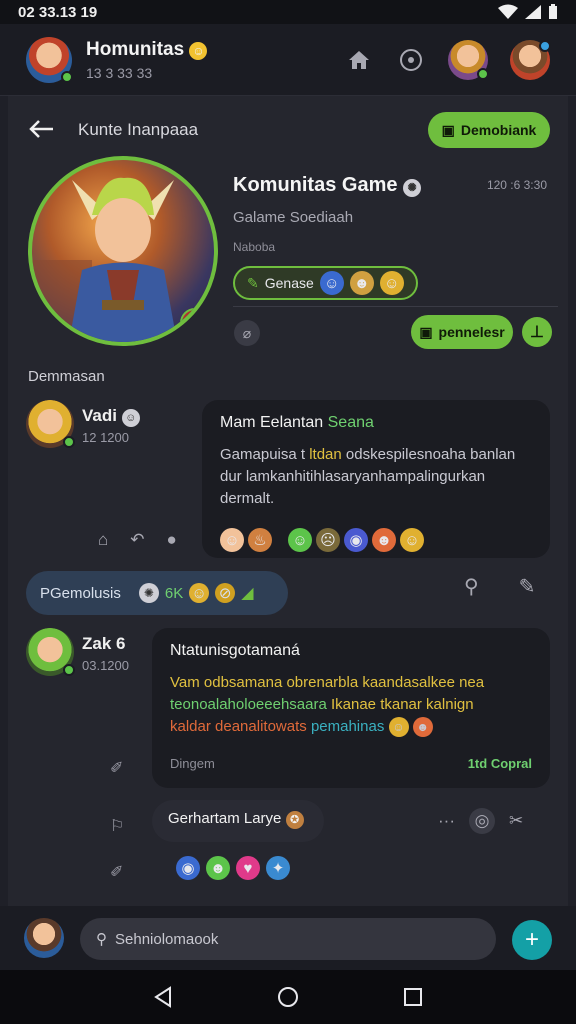  Describe the element at coordinates (293, 217) in the screenshot. I see `community-subtitle: Galame Soediaah` at that location.